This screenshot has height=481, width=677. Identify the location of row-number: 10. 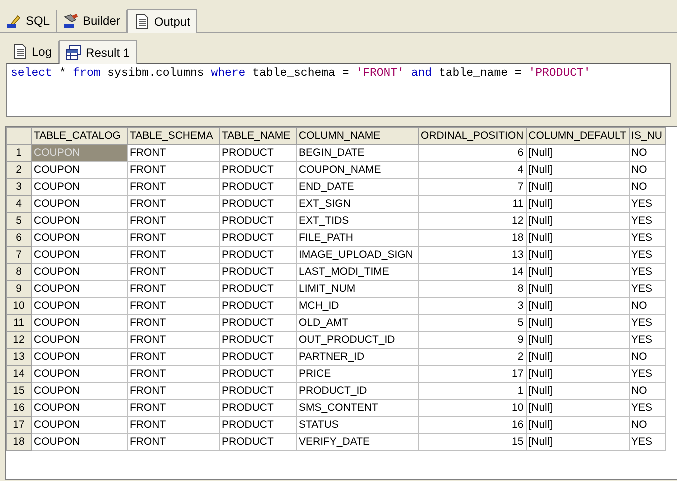
(19, 306).